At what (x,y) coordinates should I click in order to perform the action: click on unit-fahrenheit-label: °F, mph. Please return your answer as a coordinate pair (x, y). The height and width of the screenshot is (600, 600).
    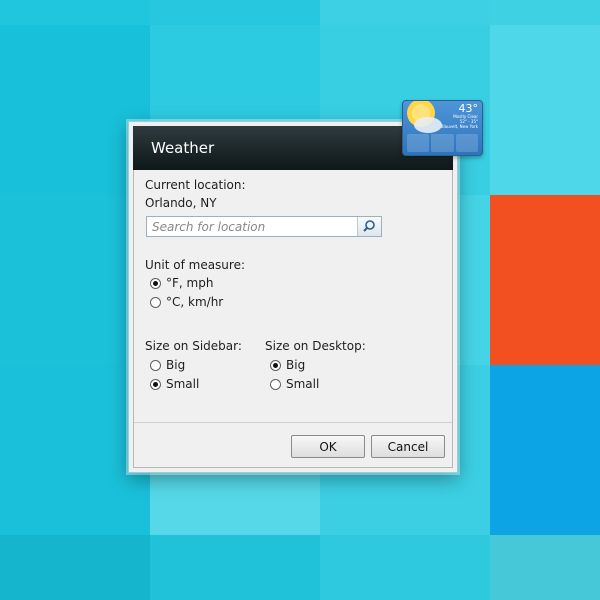
    Looking at the image, I should click on (189, 283).